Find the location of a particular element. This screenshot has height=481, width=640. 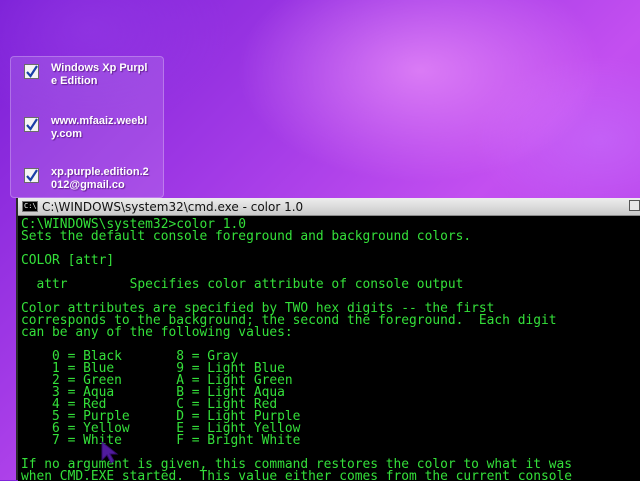

todo-item-text: xp.purple.edition.2012@gmail.co is located at coordinates (100, 178).